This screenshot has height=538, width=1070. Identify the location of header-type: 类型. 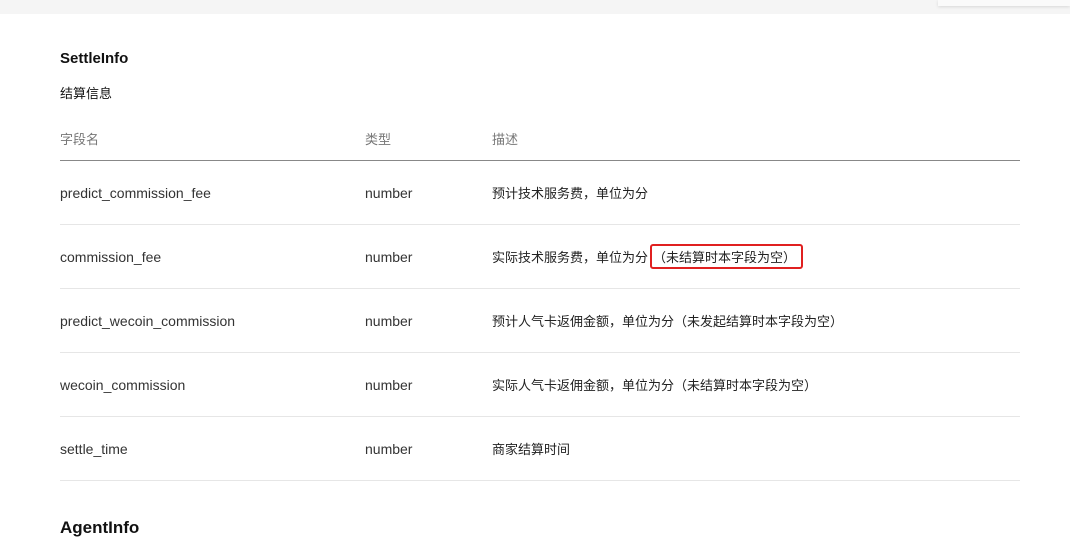
(378, 139).